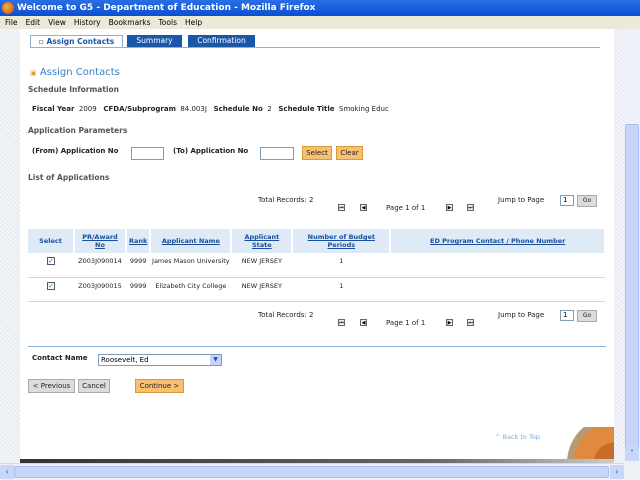  I want to click on page-indicator-bottom: Page 1 of 1, so click(406, 323).